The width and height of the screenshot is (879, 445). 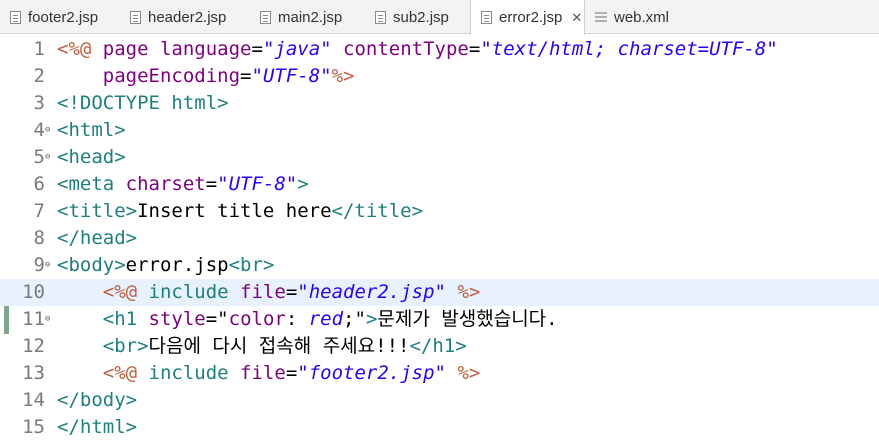 I want to click on code-token: </html>, so click(x=97, y=427).